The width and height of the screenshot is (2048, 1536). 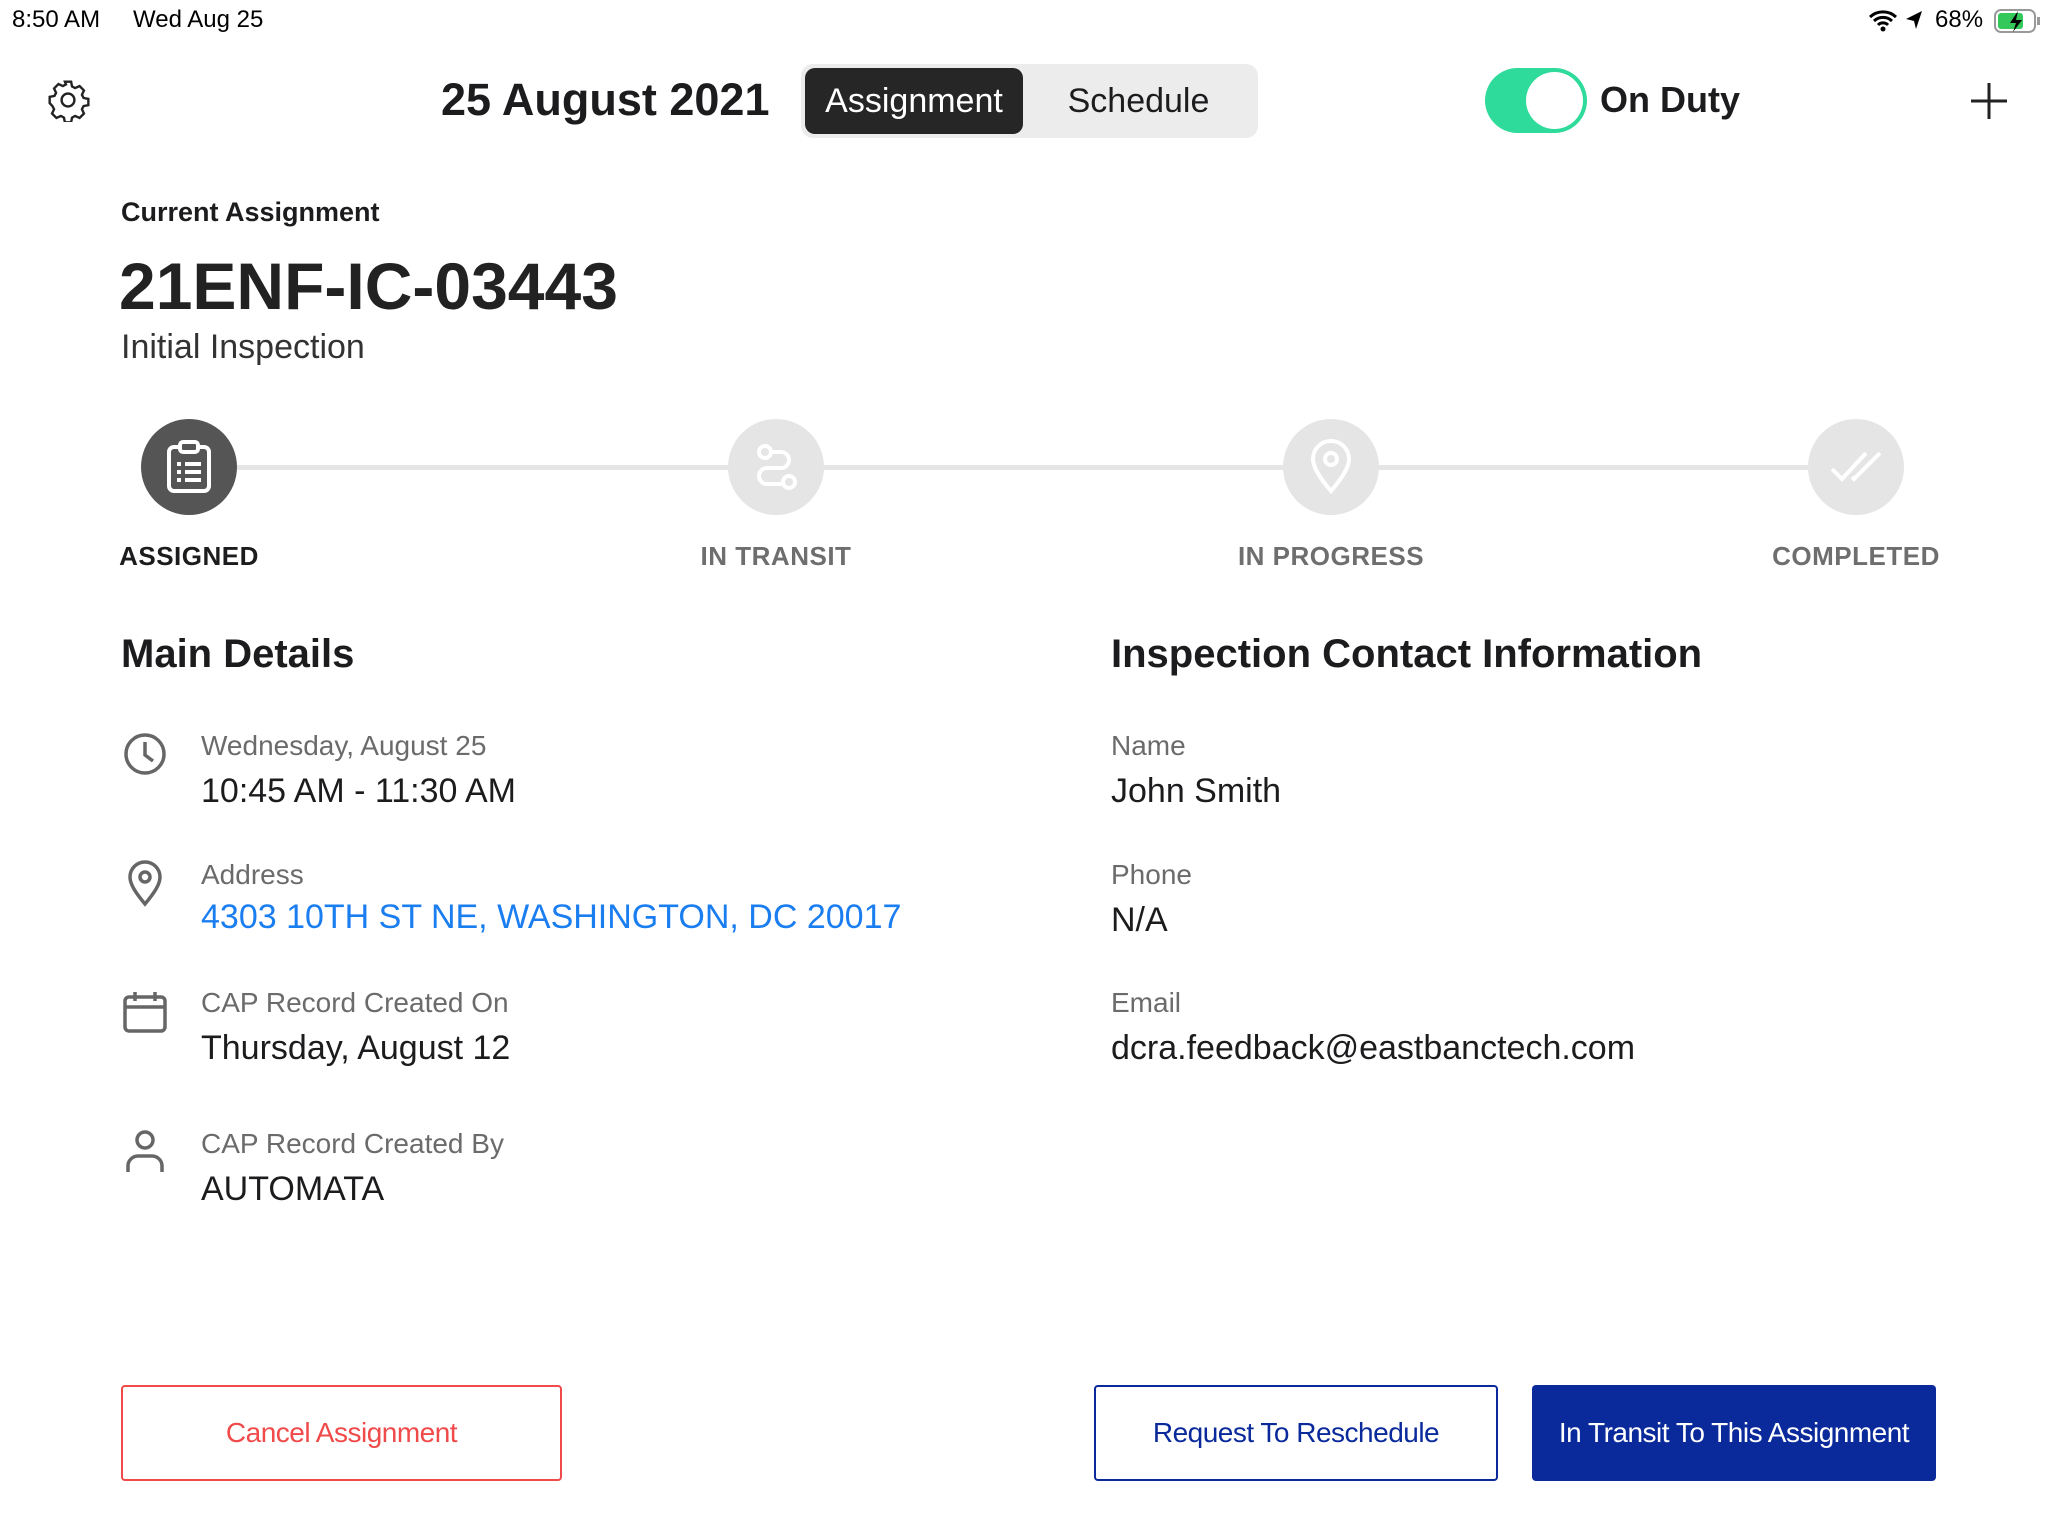 What do you see at coordinates (605, 99) in the screenshot?
I see `date-title: 25 August 2021` at bounding box center [605, 99].